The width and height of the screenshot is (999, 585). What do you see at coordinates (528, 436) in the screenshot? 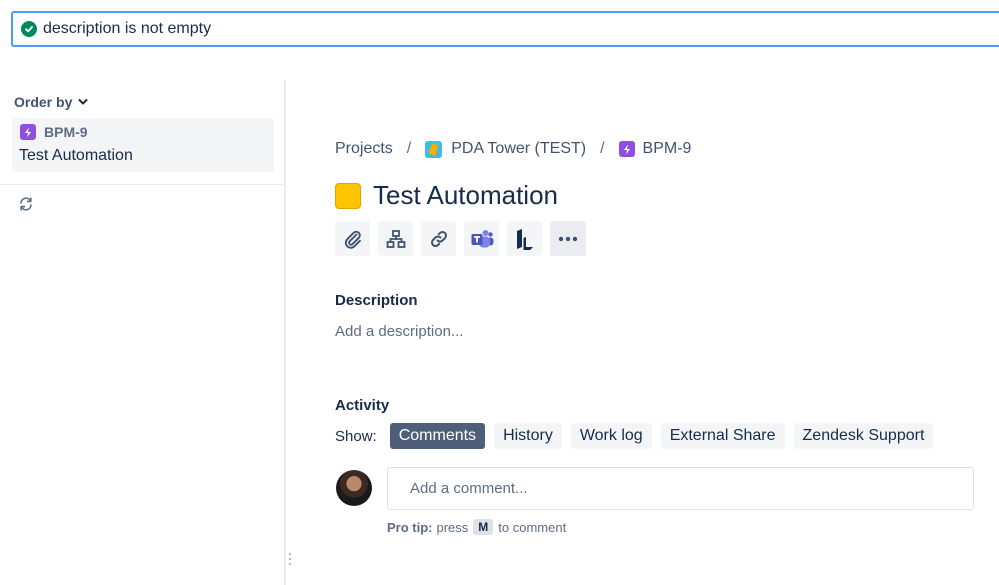
I see `tab-history: History` at bounding box center [528, 436].